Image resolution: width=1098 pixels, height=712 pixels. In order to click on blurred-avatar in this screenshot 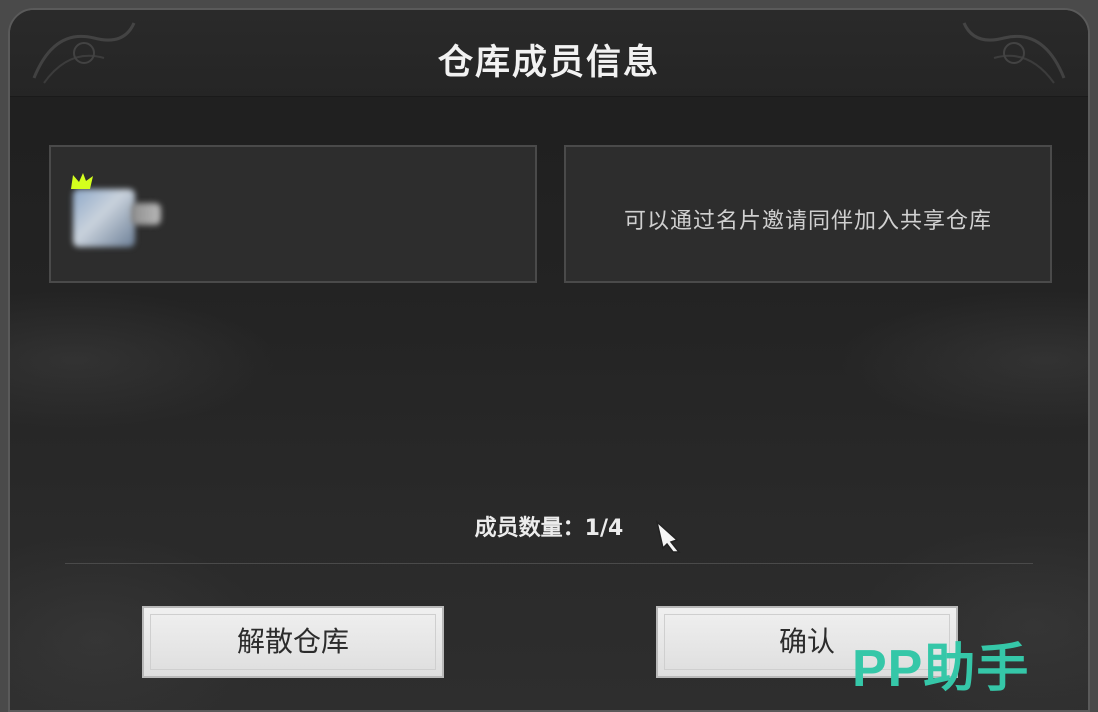, I will do `click(104, 218)`.